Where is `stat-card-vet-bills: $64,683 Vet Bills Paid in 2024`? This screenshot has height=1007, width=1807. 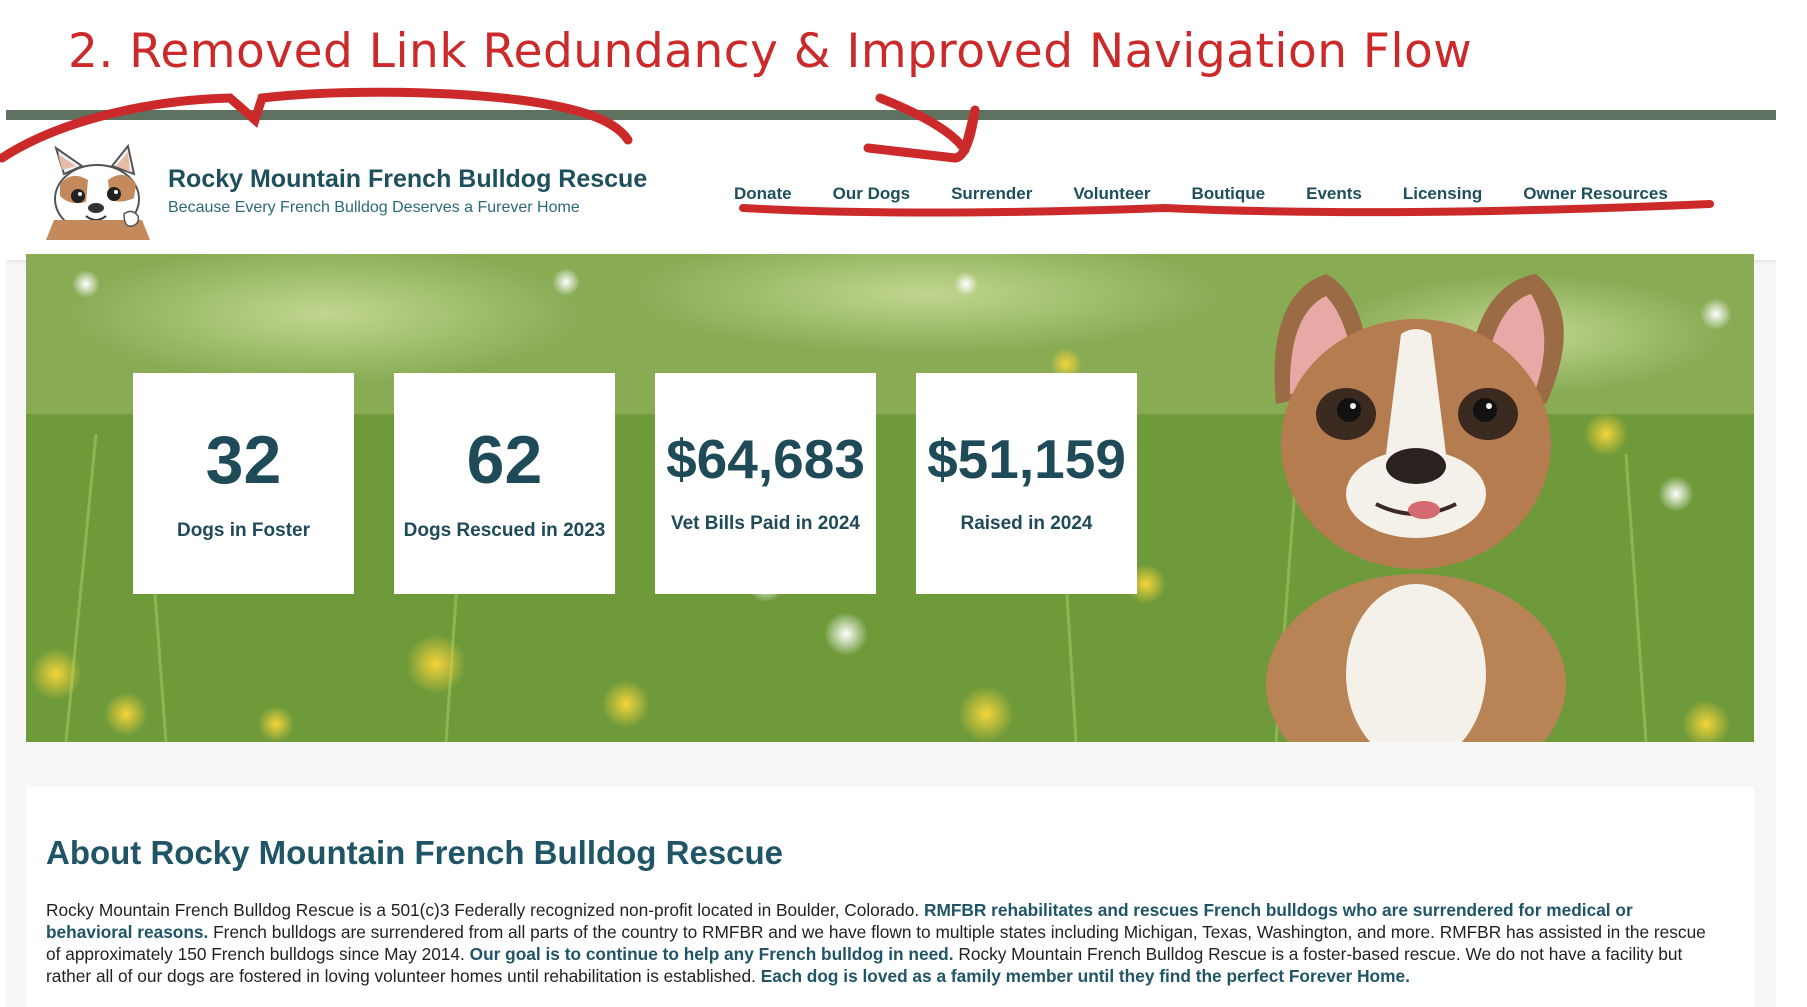 stat-card-vet-bills: $64,683 Vet Bills Paid in 2024 is located at coordinates (765, 483).